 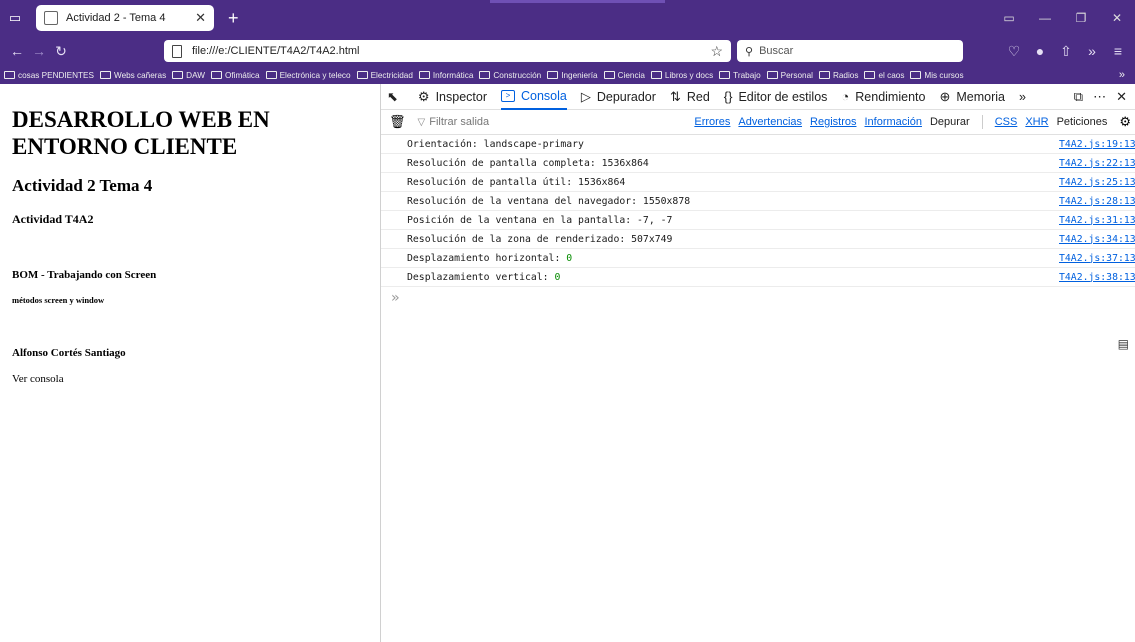 I want to click on log-source-link: T4A2.js:31:13, so click(x=1097, y=220).